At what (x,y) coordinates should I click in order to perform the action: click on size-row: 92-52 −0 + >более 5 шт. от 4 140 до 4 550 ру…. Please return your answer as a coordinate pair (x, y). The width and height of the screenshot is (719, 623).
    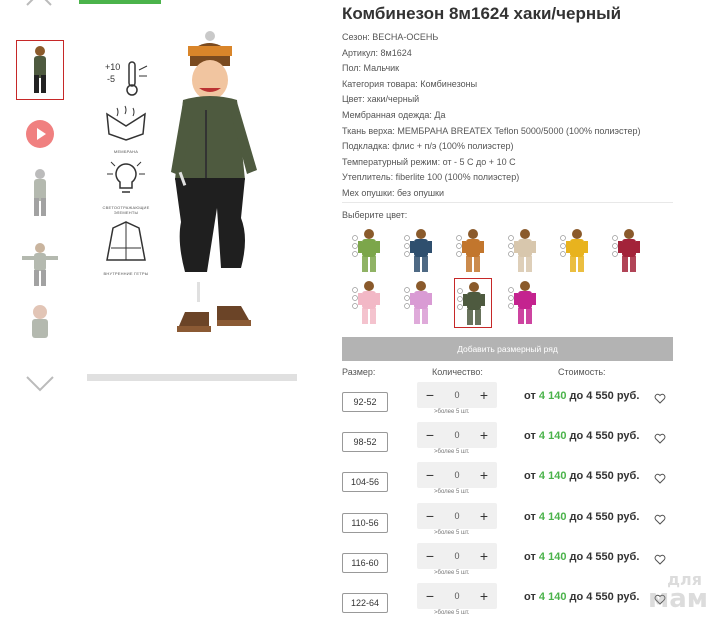
    Looking at the image, I should click on (510, 402).